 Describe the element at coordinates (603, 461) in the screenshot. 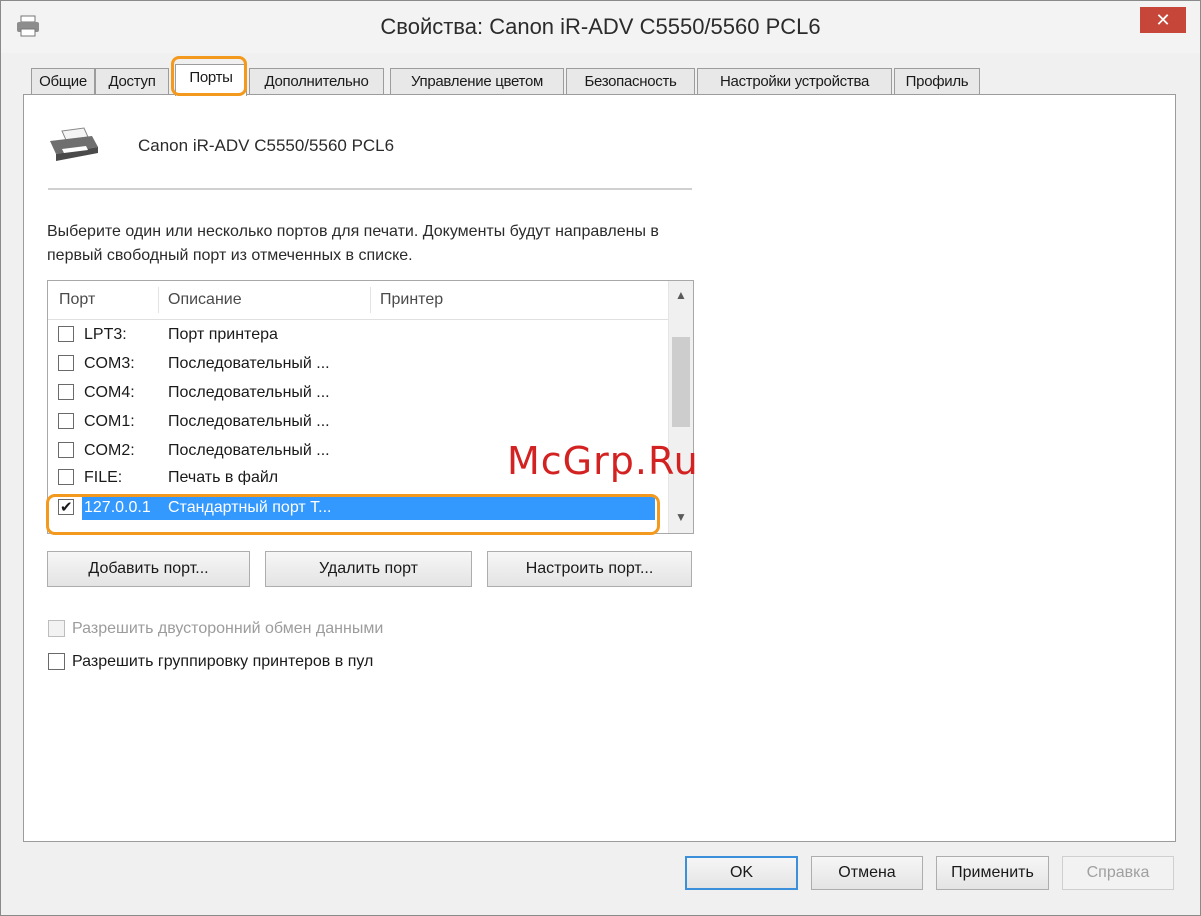

I see `watermark: McGrp.Ru` at that location.